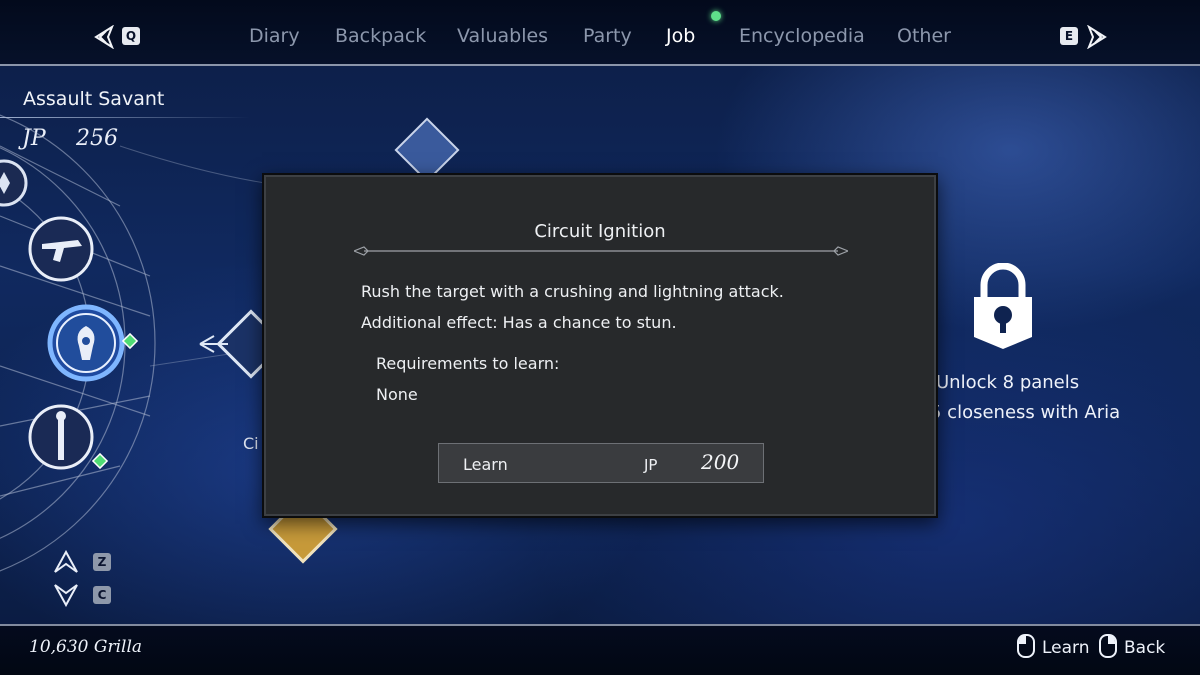  Describe the element at coordinates (485, 464) in the screenshot. I see `learn-button-label: Learn` at that location.